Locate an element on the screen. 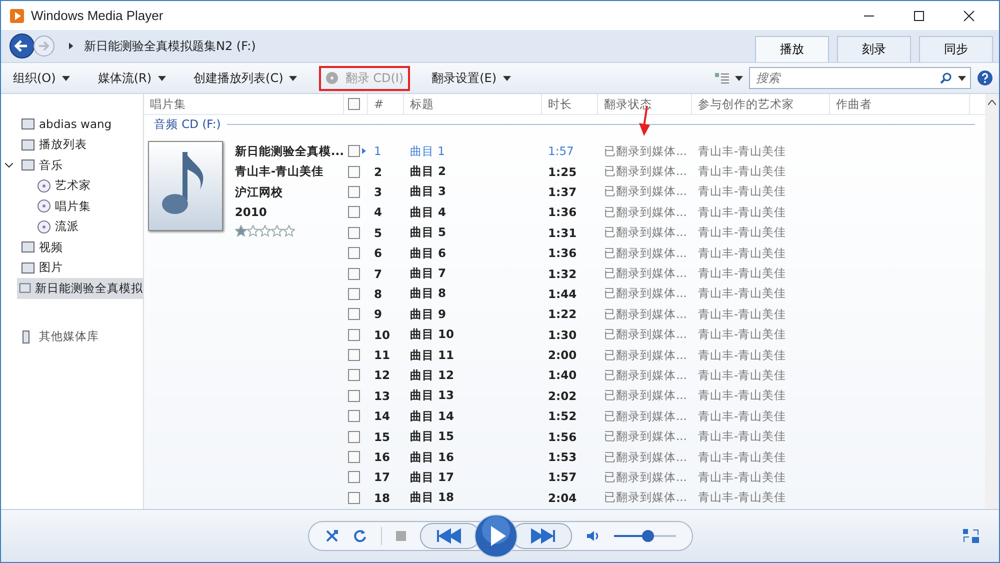 The width and height of the screenshot is (1000, 563). track-row: 2 曲目 2 1:25 已翻录到媒体... 青山丰-青山美佳 is located at coordinates (657, 171).